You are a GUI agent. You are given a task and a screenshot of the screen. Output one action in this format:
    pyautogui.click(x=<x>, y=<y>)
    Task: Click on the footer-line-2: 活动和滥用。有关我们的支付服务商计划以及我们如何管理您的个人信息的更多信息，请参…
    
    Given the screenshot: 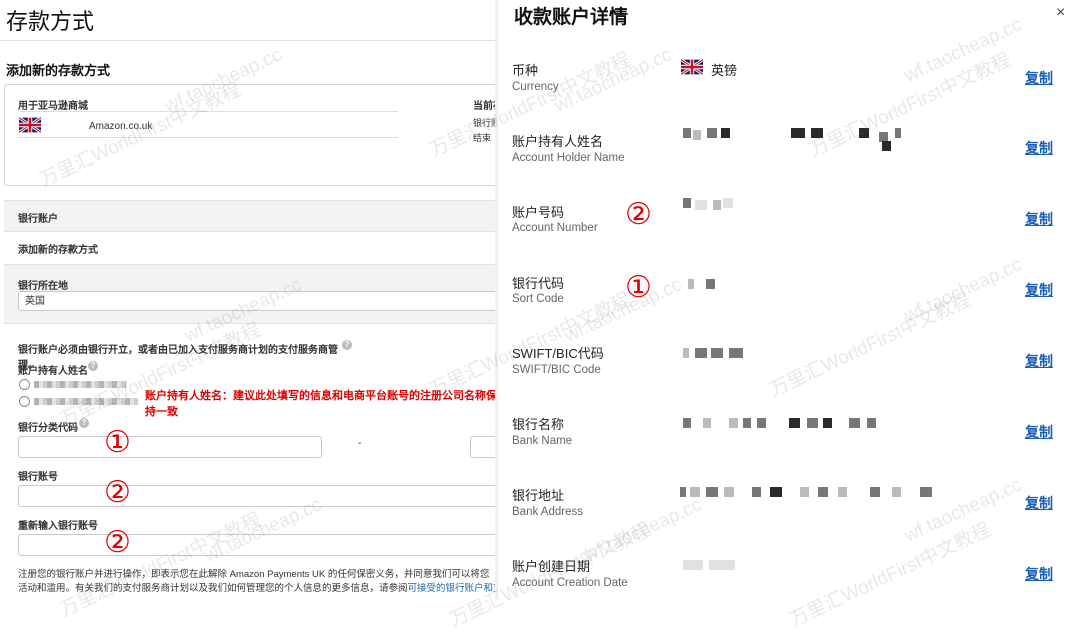 What is the action you would take?
    pyautogui.click(x=257, y=587)
    